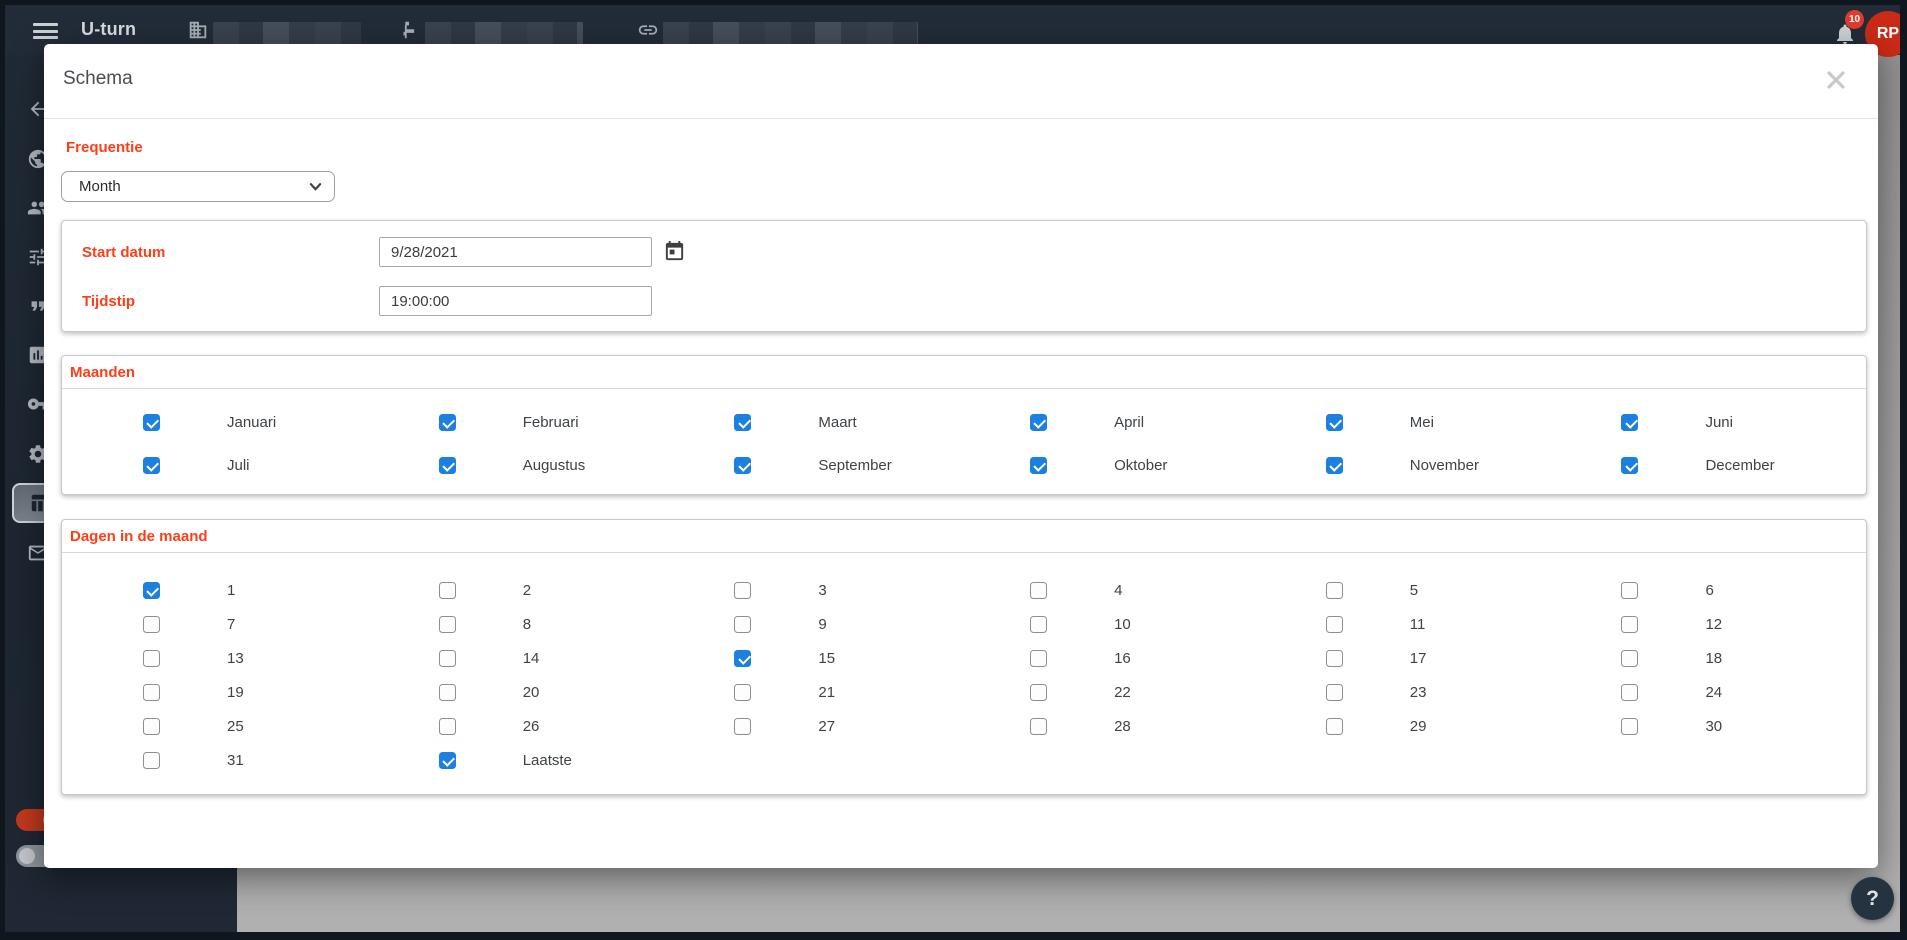 The height and width of the screenshot is (940, 1907). Describe the element at coordinates (822, 624) in the screenshot. I see `checkbox-label: 9` at that location.